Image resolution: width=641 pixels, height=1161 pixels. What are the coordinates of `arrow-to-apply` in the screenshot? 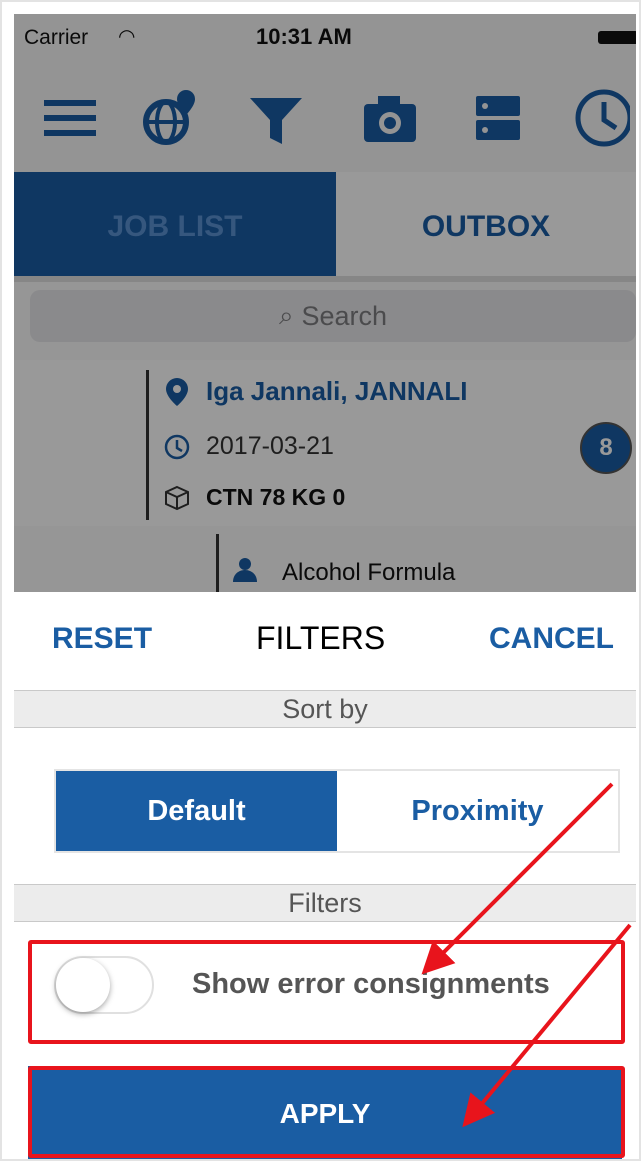 It's located at (547, 1025).